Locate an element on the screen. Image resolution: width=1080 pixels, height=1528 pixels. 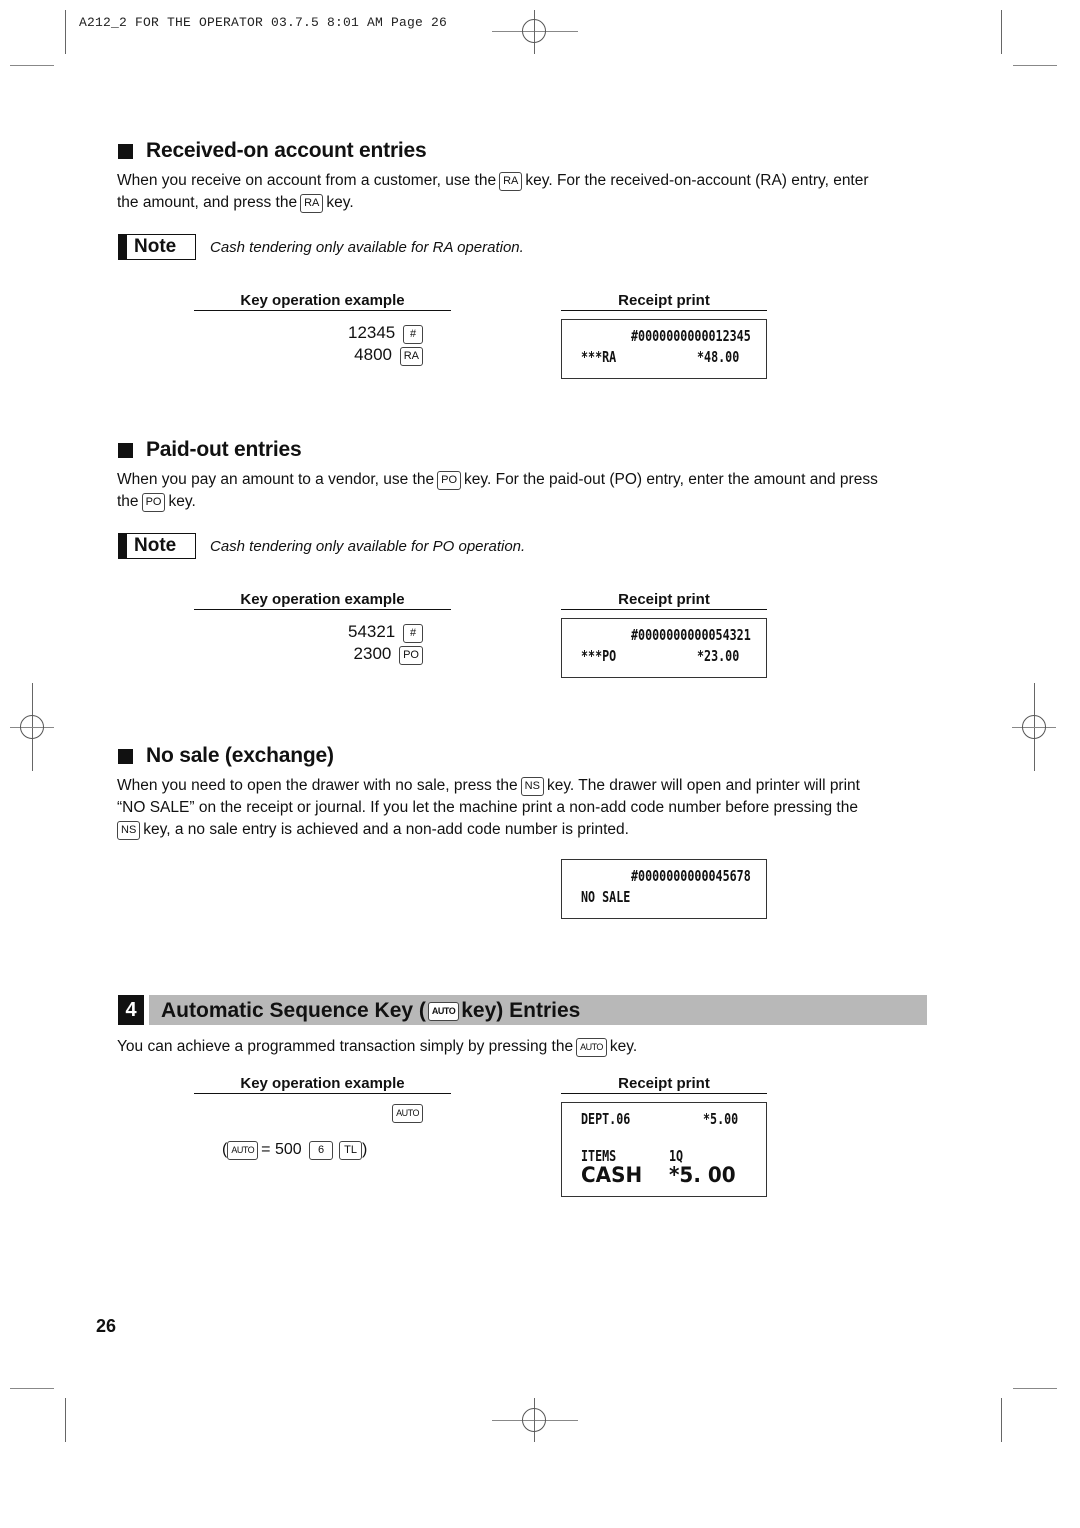
auto-key-definition: (AUTO = 500 6 TL) is located at coordinates (294, 1150).